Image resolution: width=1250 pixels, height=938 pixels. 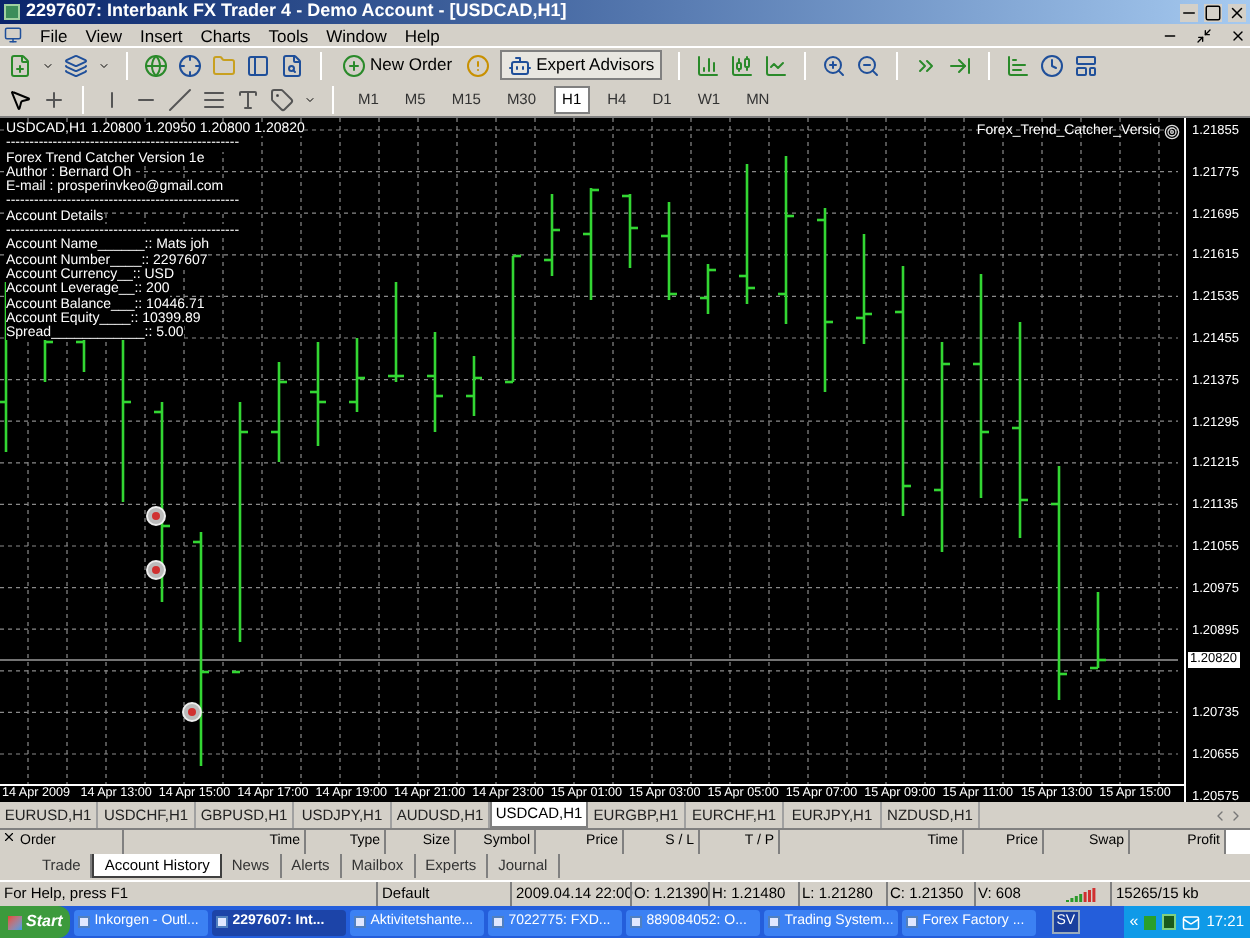 What do you see at coordinates (297, 12) in the screenshot?
I see `window-title: 2297607: Interbank FX Trader 4 - Demo Account - [USDCAD,H1]` at bounding box center [297, 12].